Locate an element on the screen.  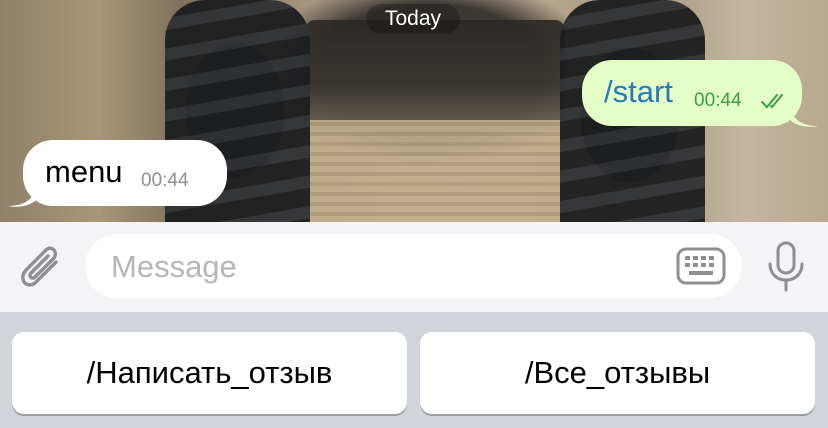
message-bubble-incoming: menu 00:44 is located at coordinates (125, 173).